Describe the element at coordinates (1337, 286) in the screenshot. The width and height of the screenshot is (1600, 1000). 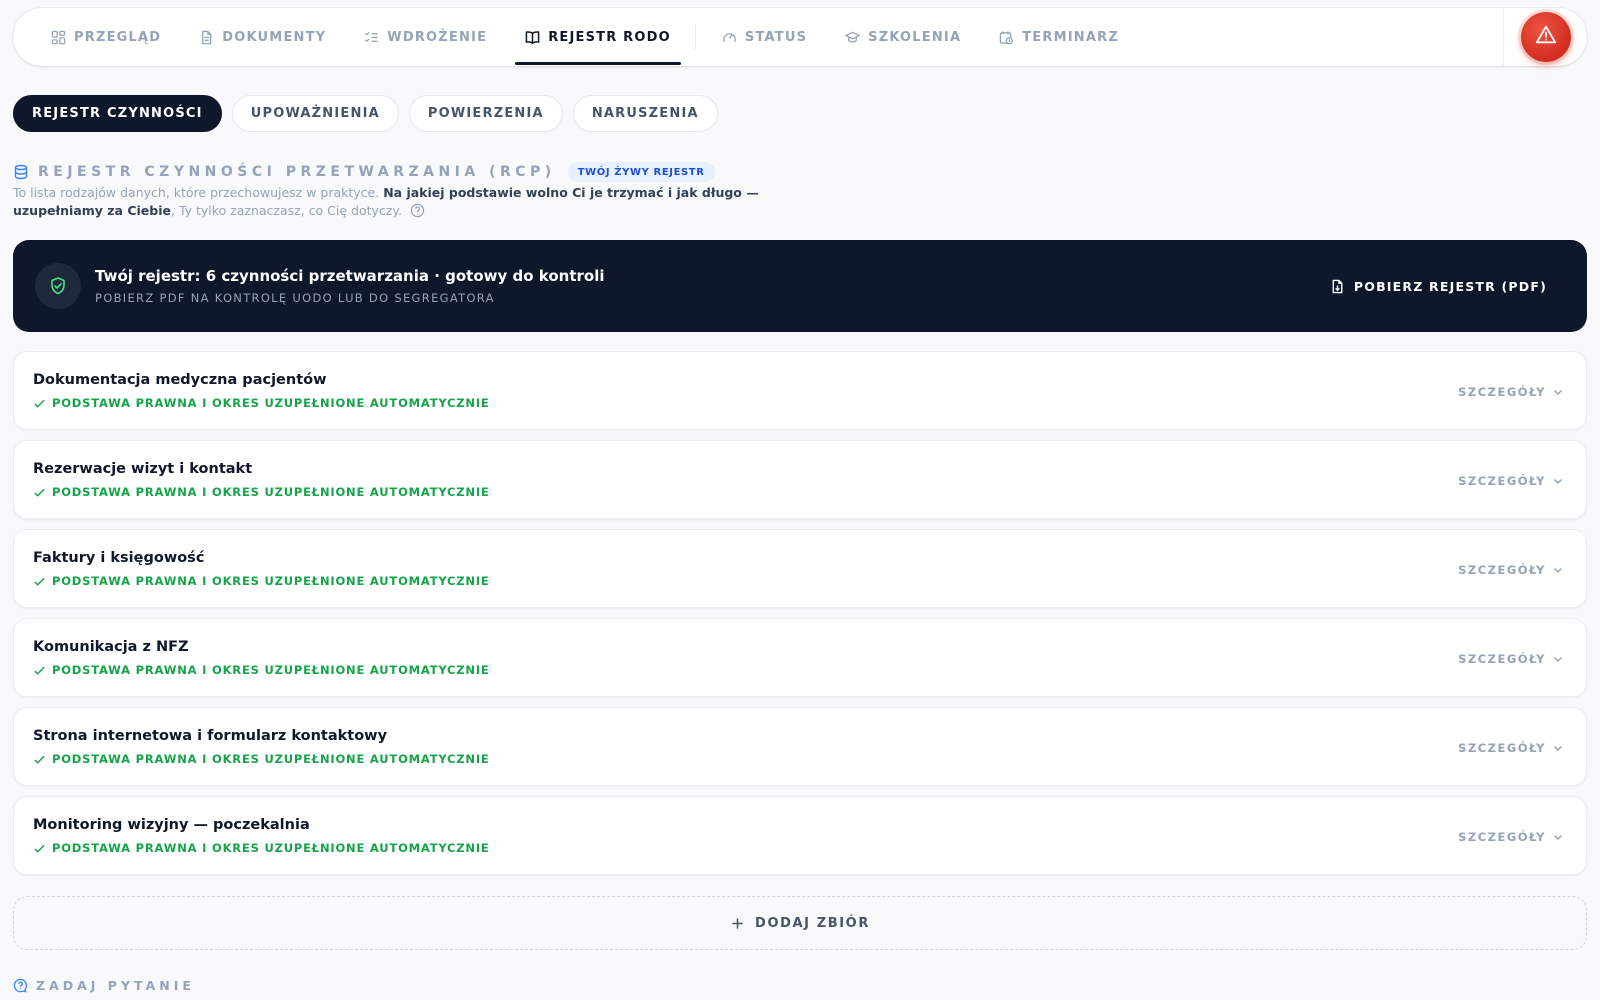
I see `file-download-icon` at that location.